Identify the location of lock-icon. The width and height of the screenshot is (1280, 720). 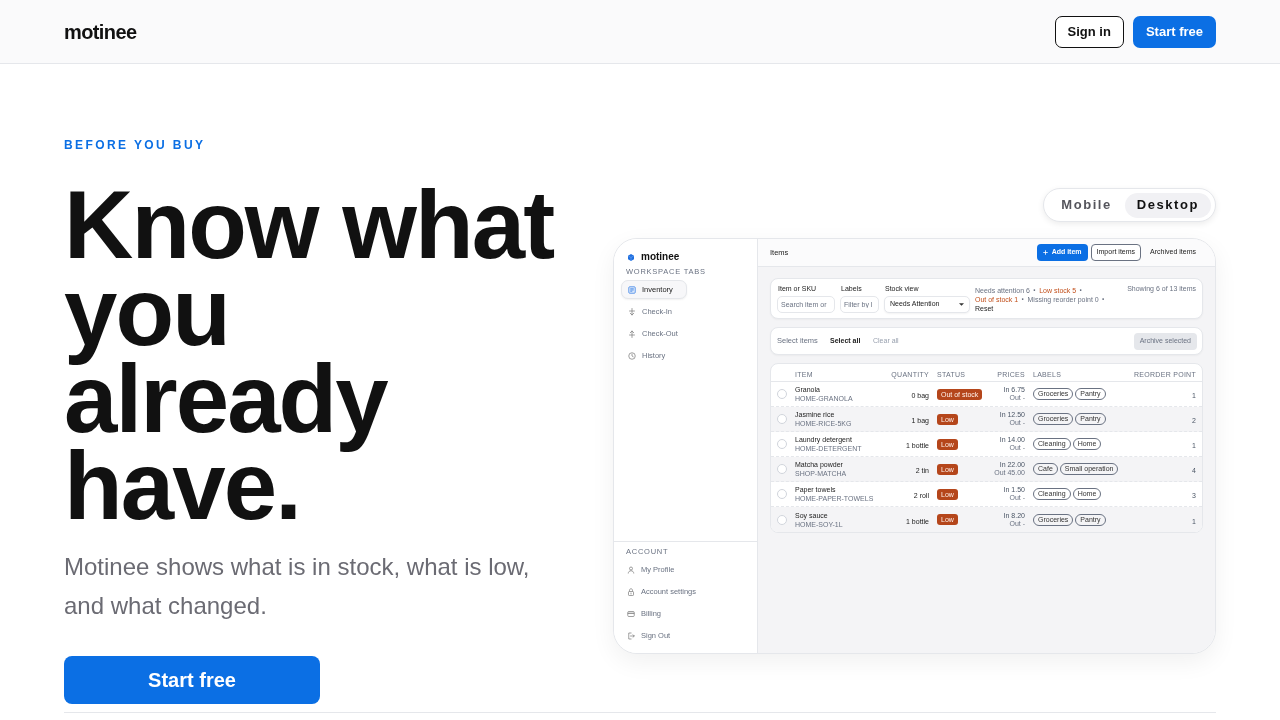
(631, 591).